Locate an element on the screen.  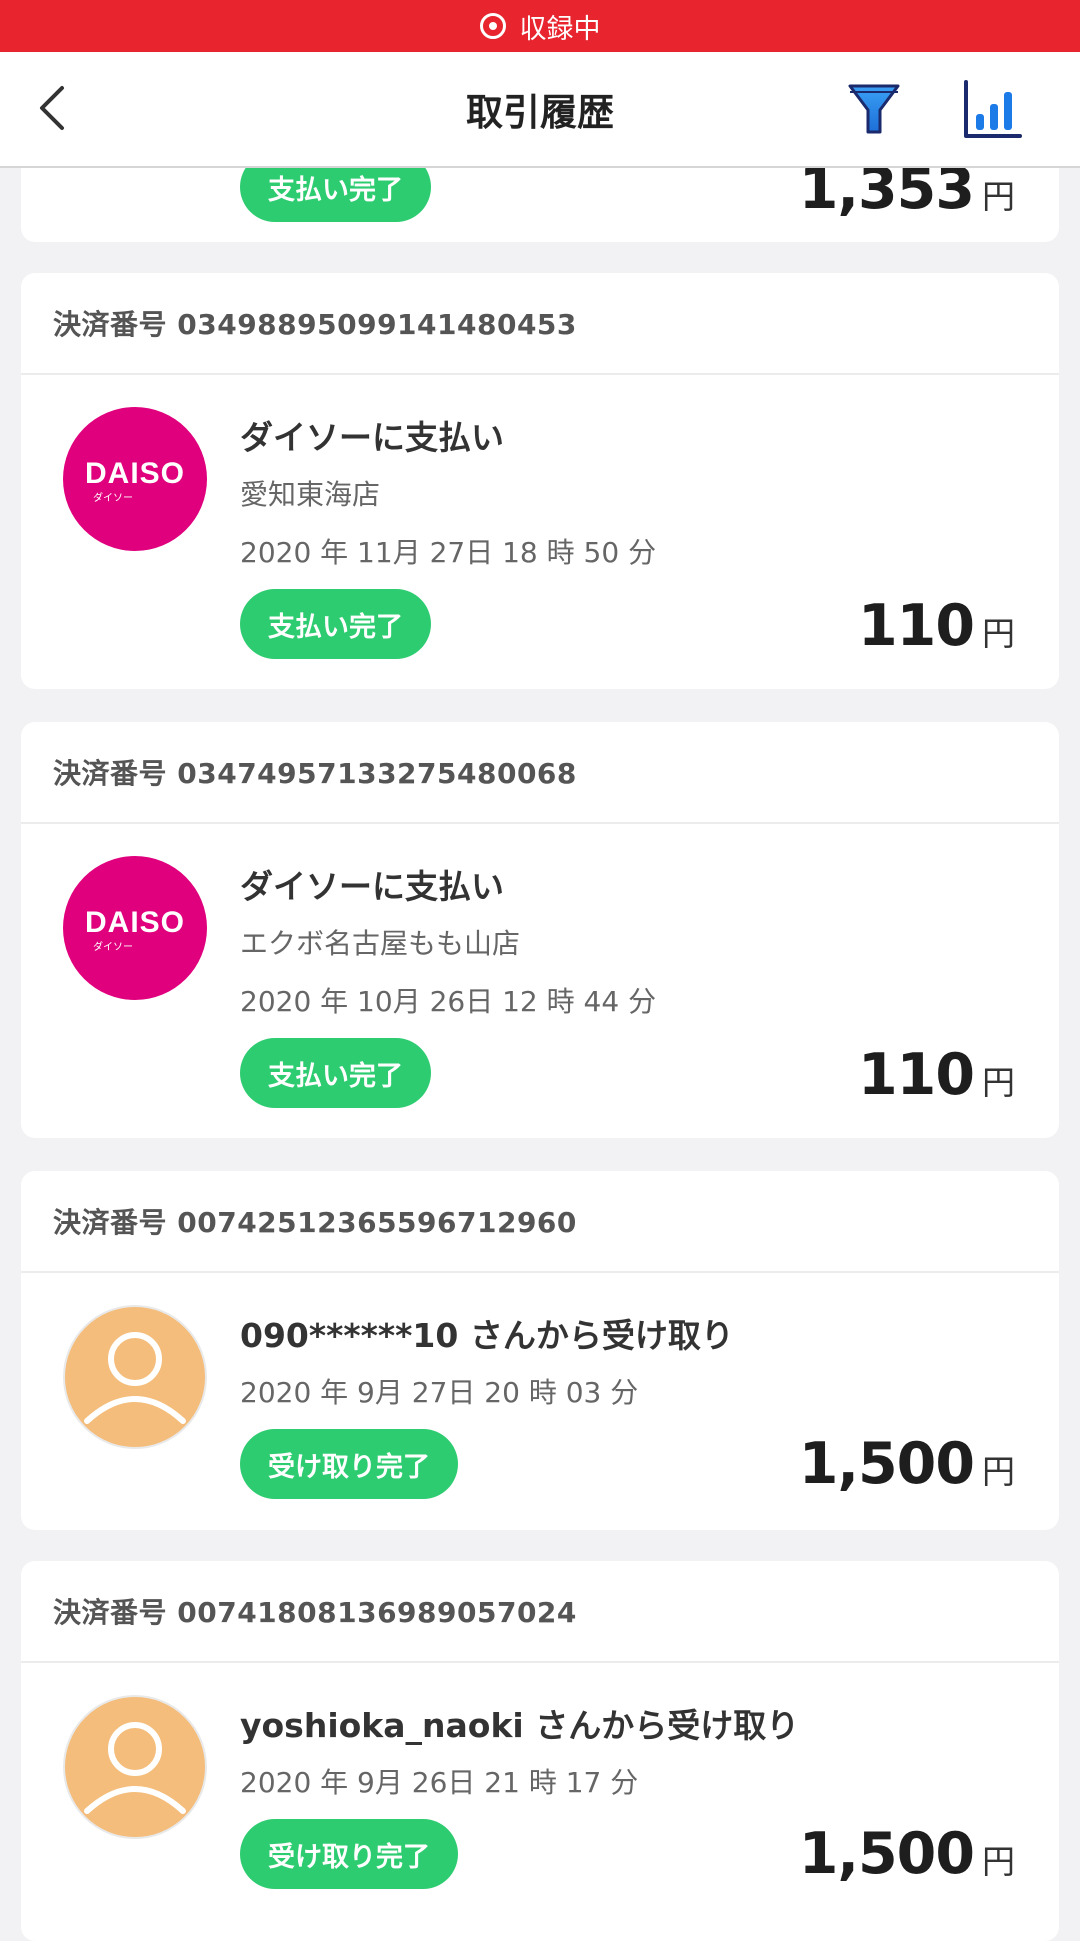
payment-number: 決済番号 00741808136989057024 is located at coordinates (540, 1612).